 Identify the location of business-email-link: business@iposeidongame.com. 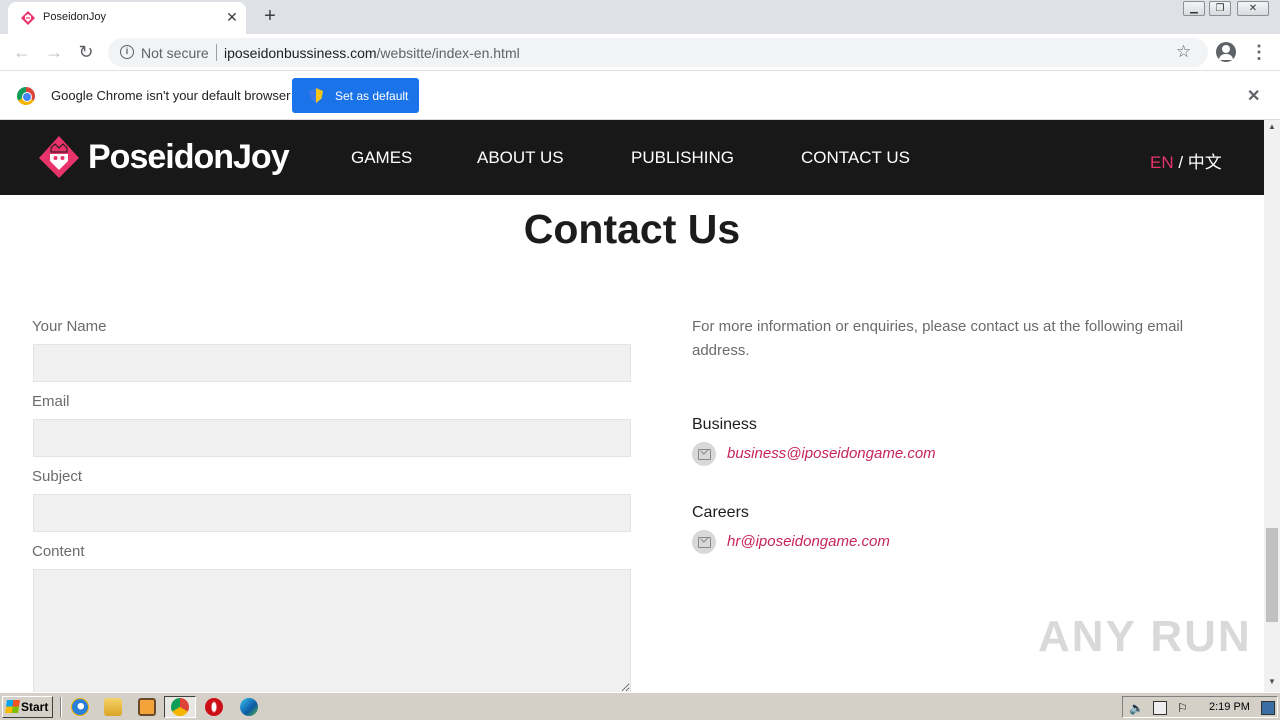
(831, 453).